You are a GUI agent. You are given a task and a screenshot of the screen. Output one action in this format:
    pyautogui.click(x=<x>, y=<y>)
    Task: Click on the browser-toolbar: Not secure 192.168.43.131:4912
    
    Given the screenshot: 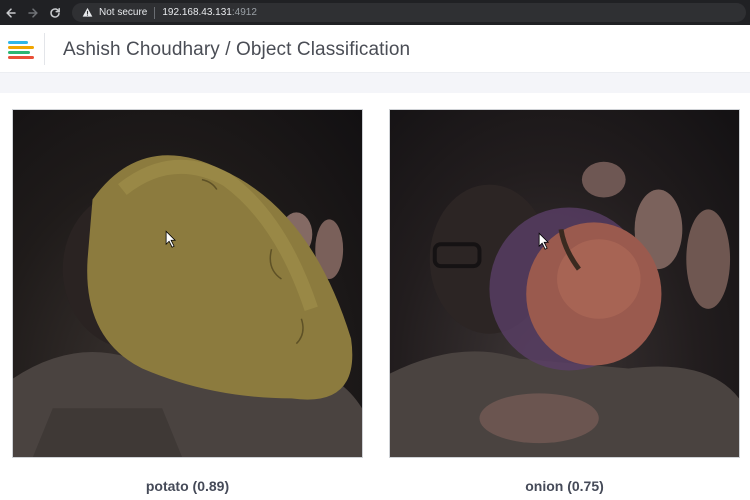 What is the action you would take?
    pyautogui.click(x=375, y=12)
    